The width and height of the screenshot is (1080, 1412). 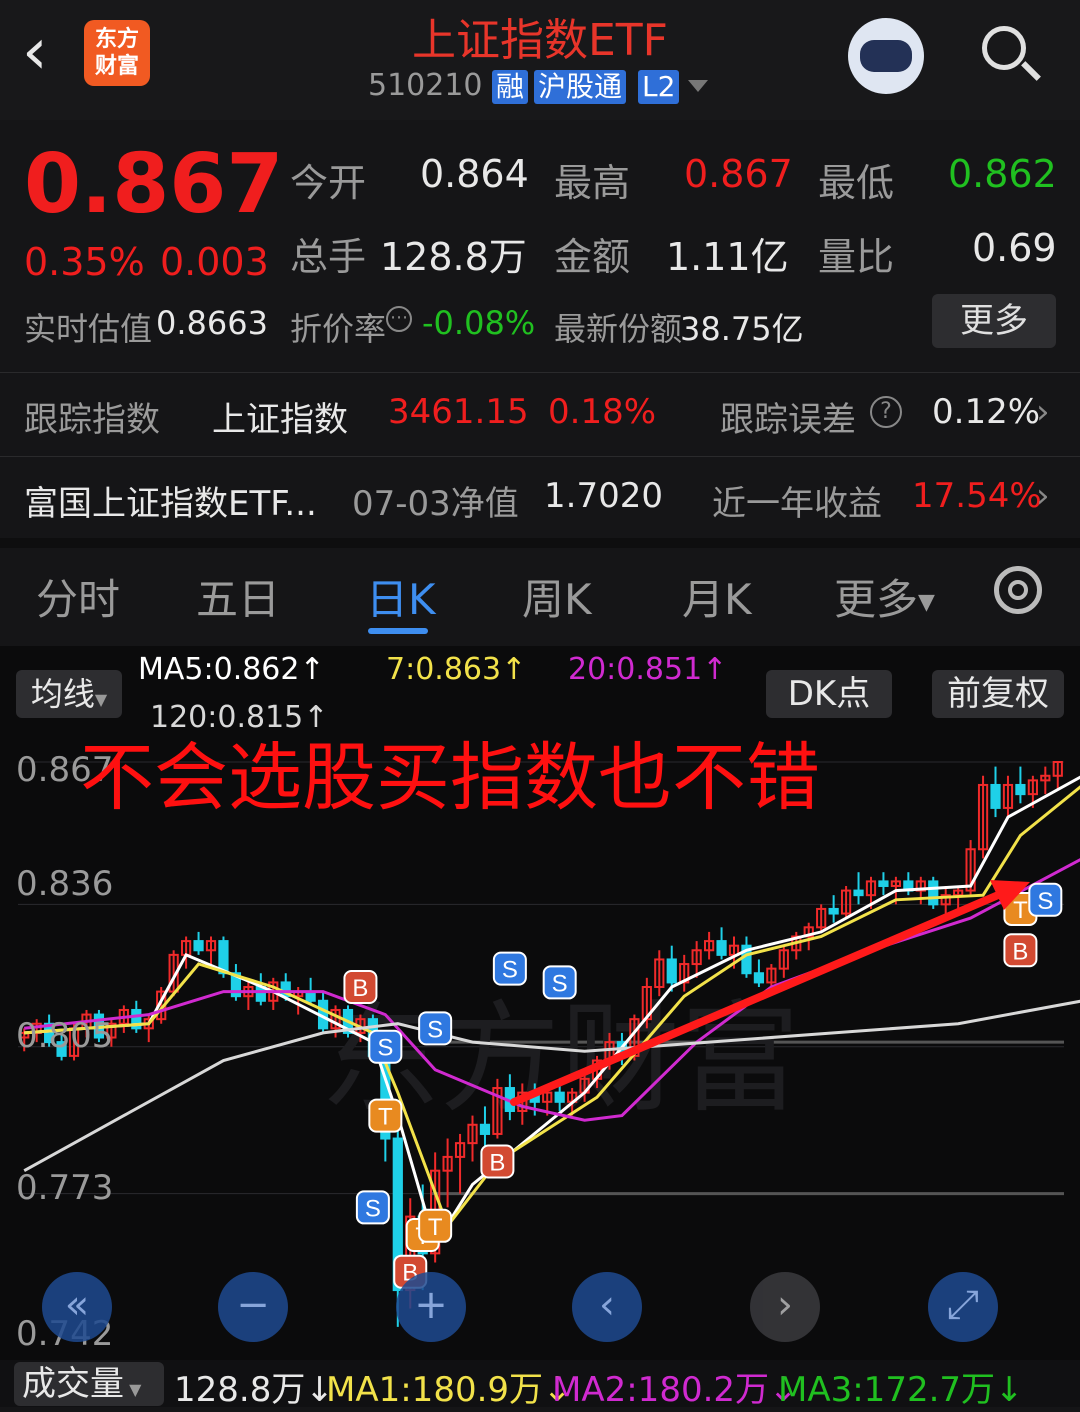 I want to click on tab-weekly-k: 周K, so click(x=557, y=596).